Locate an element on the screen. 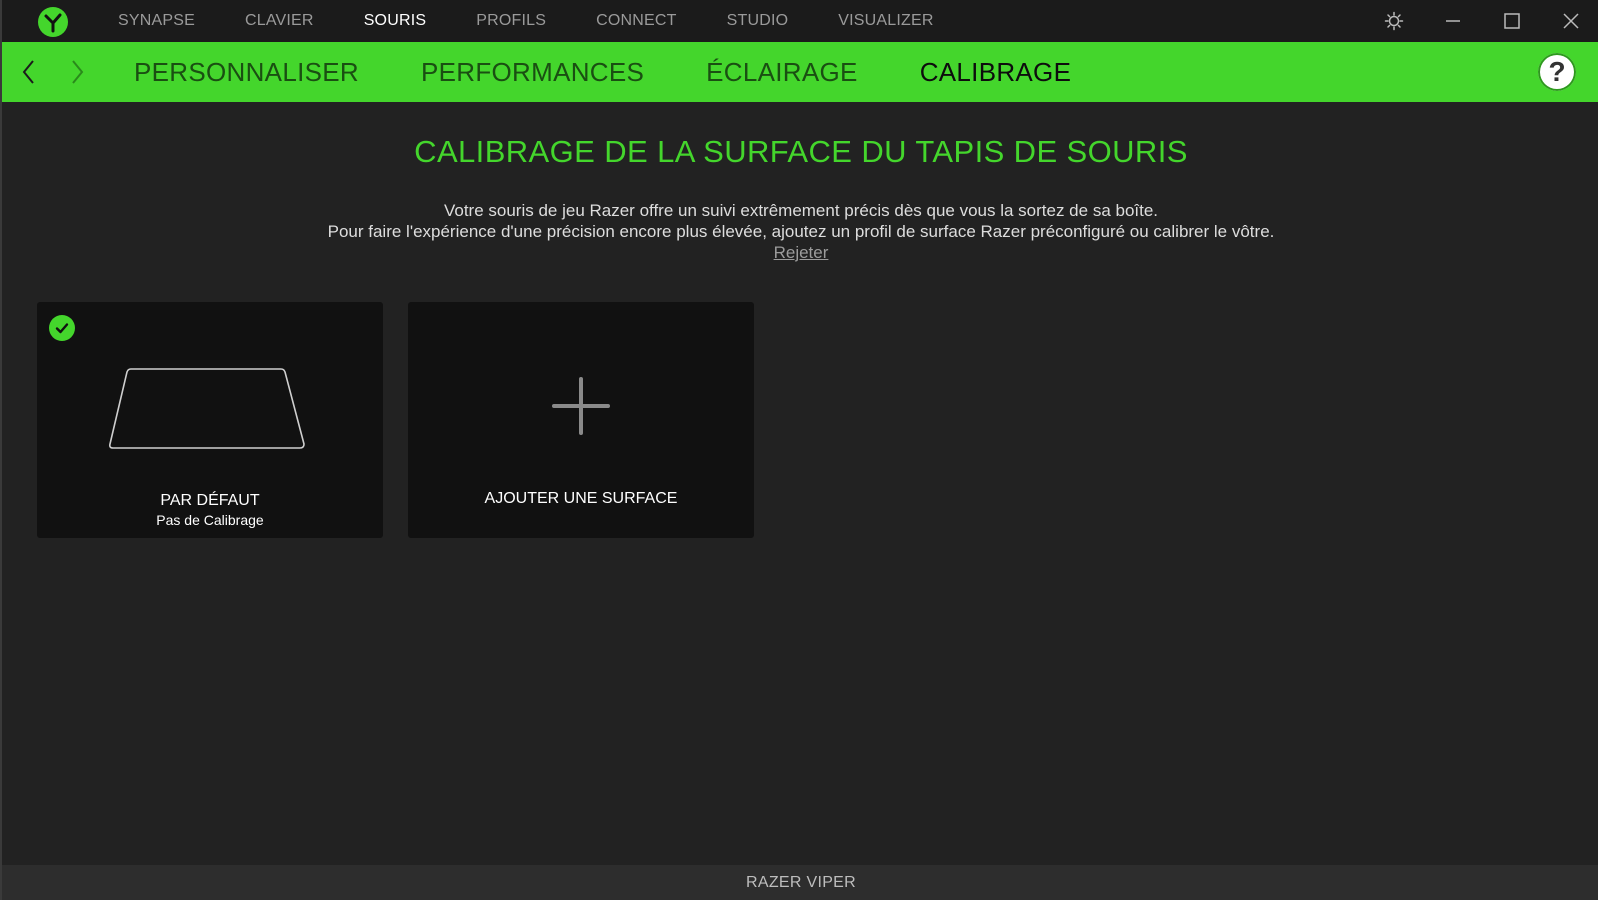 The image size is (1598, 900). chevron-right-icon is located at coordinates (78, 72).